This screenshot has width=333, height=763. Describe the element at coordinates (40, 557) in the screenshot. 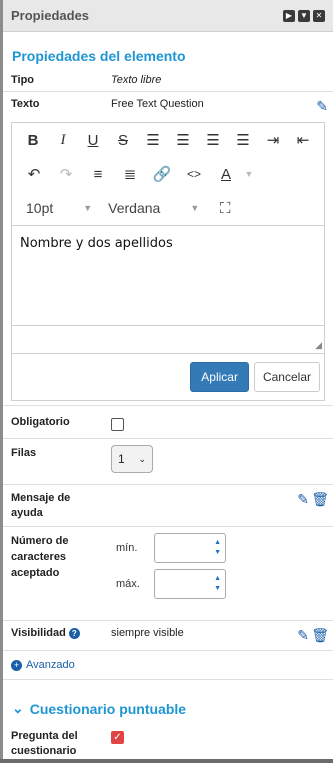

I see `caracteres-label: Número de caracteres aceptado` at that location.